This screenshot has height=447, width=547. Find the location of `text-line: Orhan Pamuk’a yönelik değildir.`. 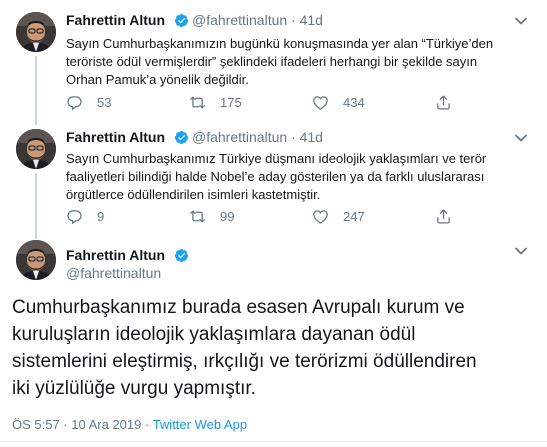

text-line: Orhan Pamuk’a yönelik değildir. is located at coordinates (157, 79).